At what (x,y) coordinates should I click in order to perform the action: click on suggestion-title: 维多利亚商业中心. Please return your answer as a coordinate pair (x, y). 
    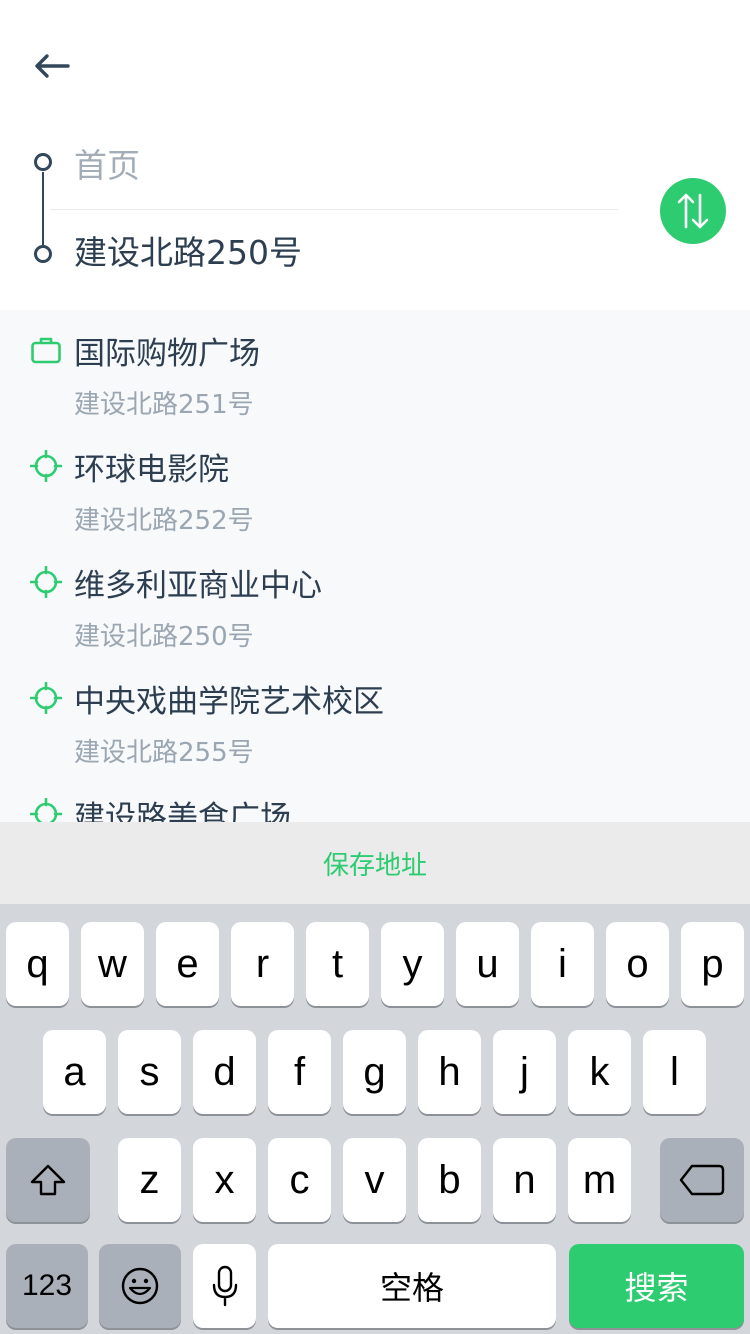
    Looking at the image, I should click on (198, 586).